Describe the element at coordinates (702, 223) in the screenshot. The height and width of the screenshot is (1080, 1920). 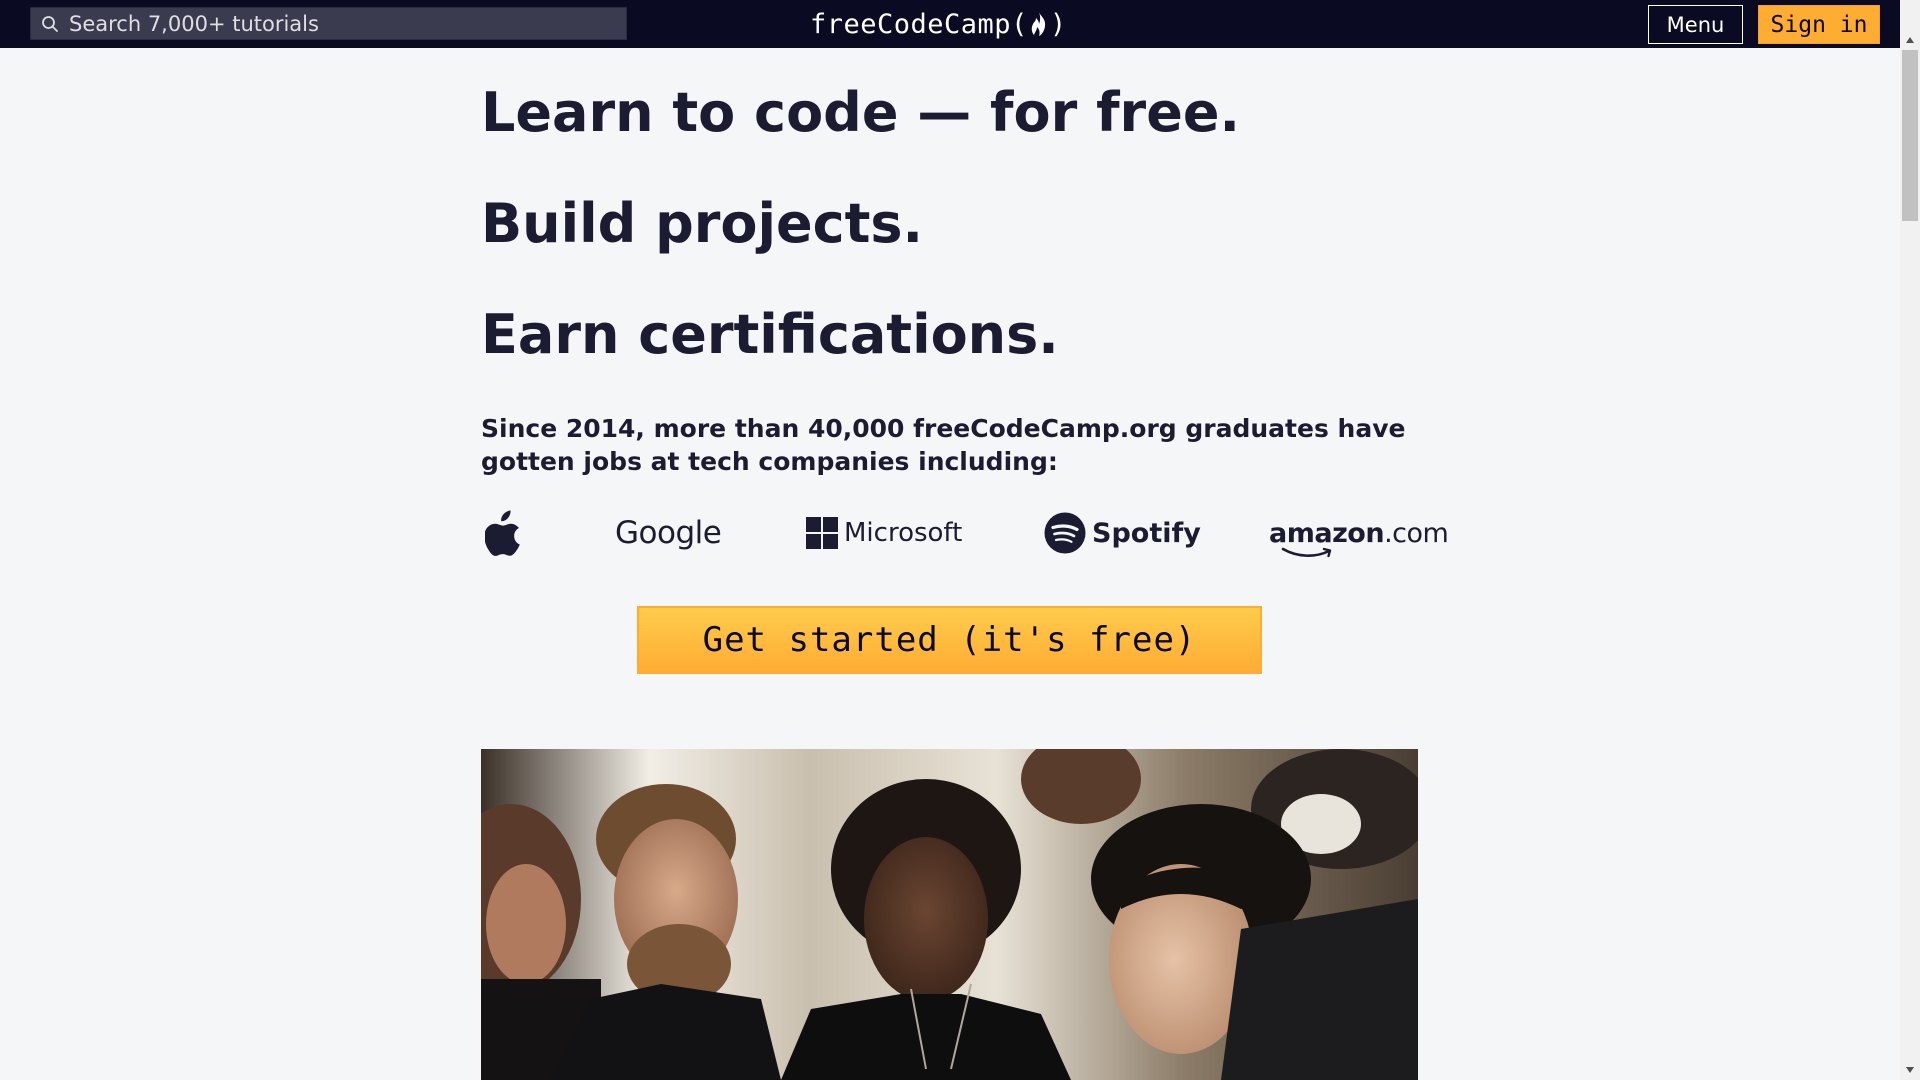
I see `headline-build: Build projects.` at that location.